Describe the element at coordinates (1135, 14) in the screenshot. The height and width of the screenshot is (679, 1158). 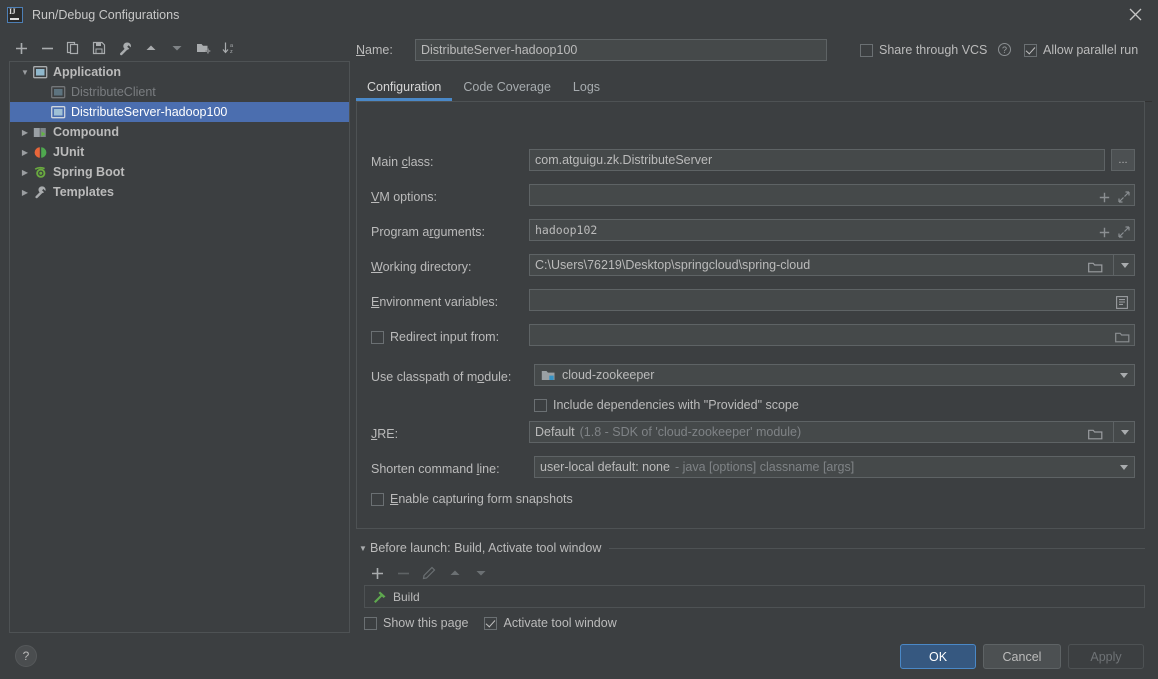
I see `close-icon` at that location.